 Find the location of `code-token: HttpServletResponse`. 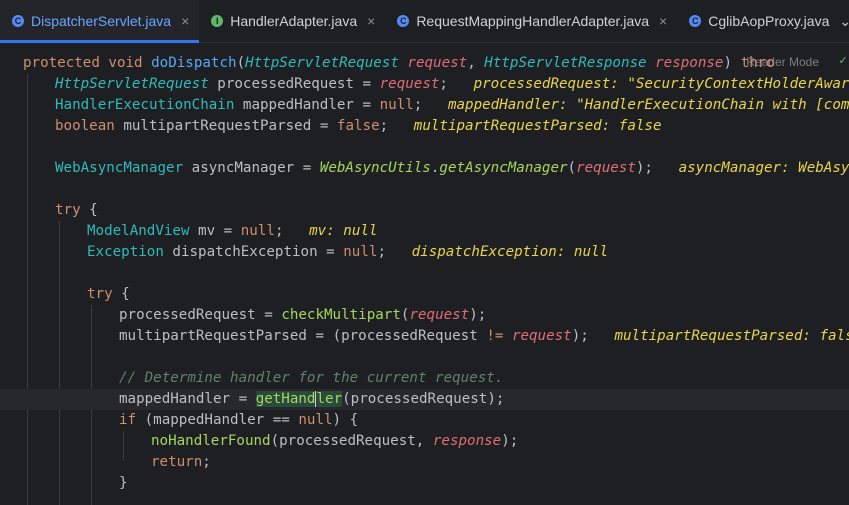

code-token: HttpServletResponse is located at coordinates (570, 63).